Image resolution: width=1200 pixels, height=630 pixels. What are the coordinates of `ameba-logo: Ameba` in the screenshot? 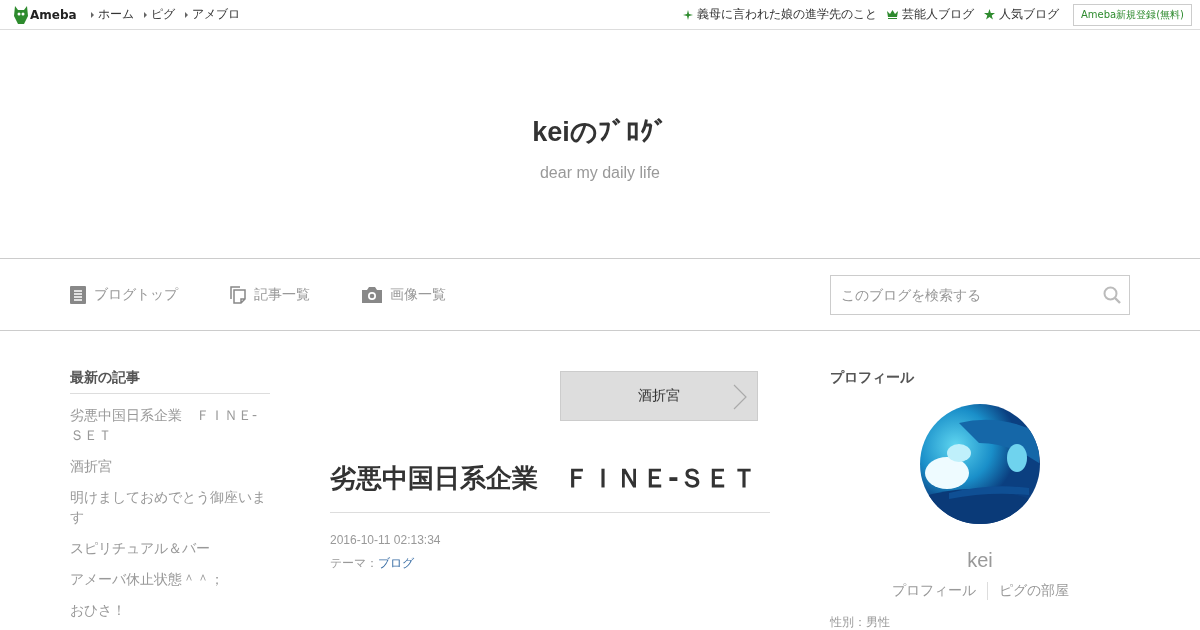 It's located at (45, 14).